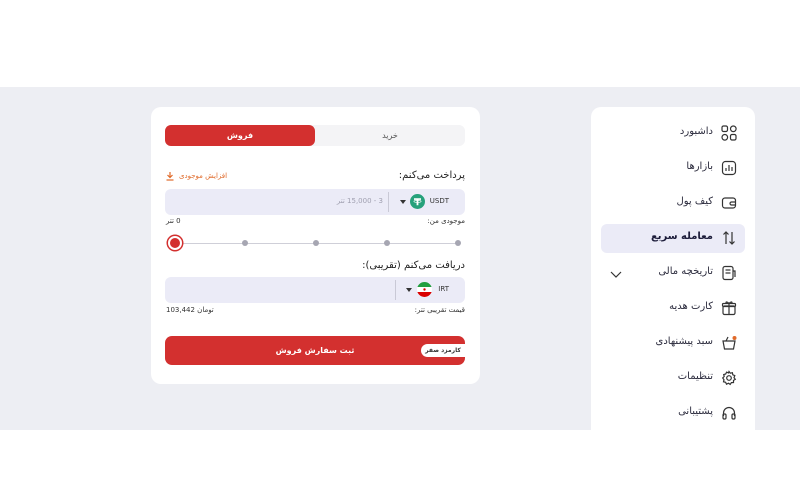  I want to click on slider-thumb, so click(175, 243).